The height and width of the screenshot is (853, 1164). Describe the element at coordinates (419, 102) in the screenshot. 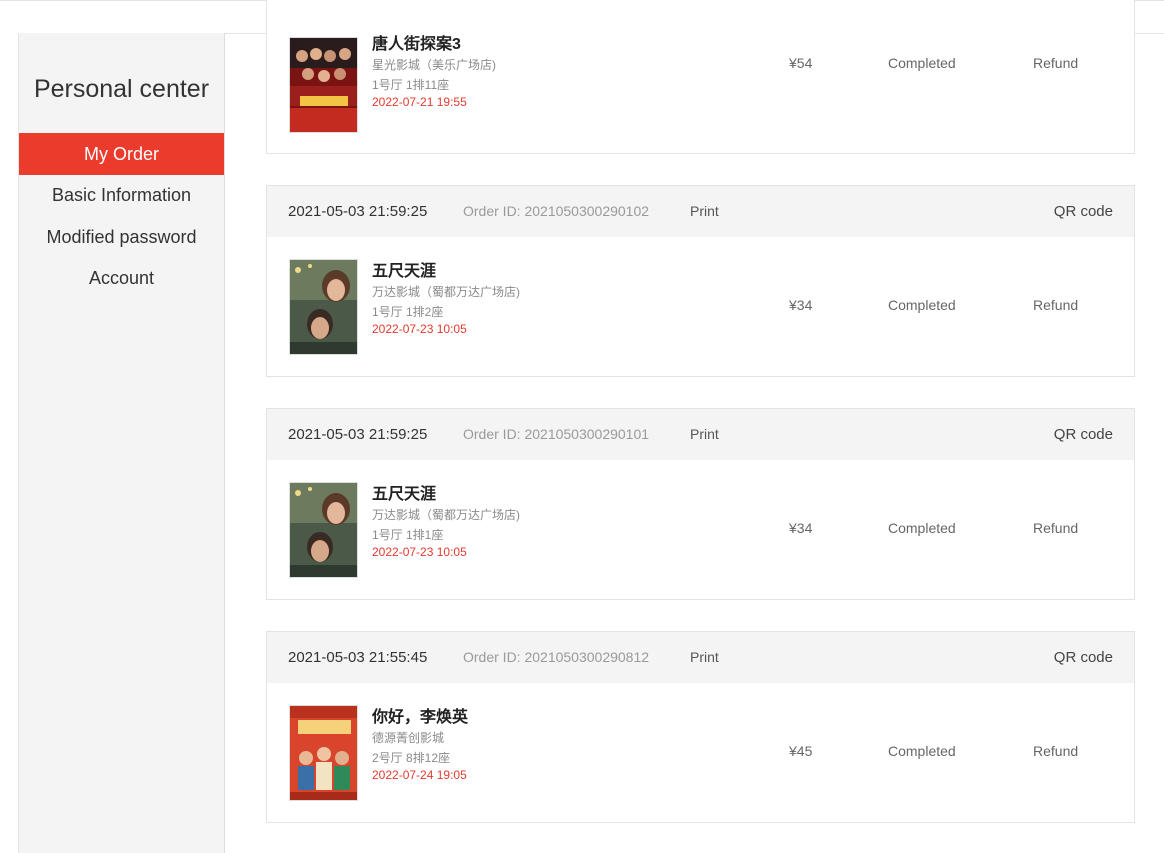

I see `showtime: 2022-07-21 19:55` at that location.